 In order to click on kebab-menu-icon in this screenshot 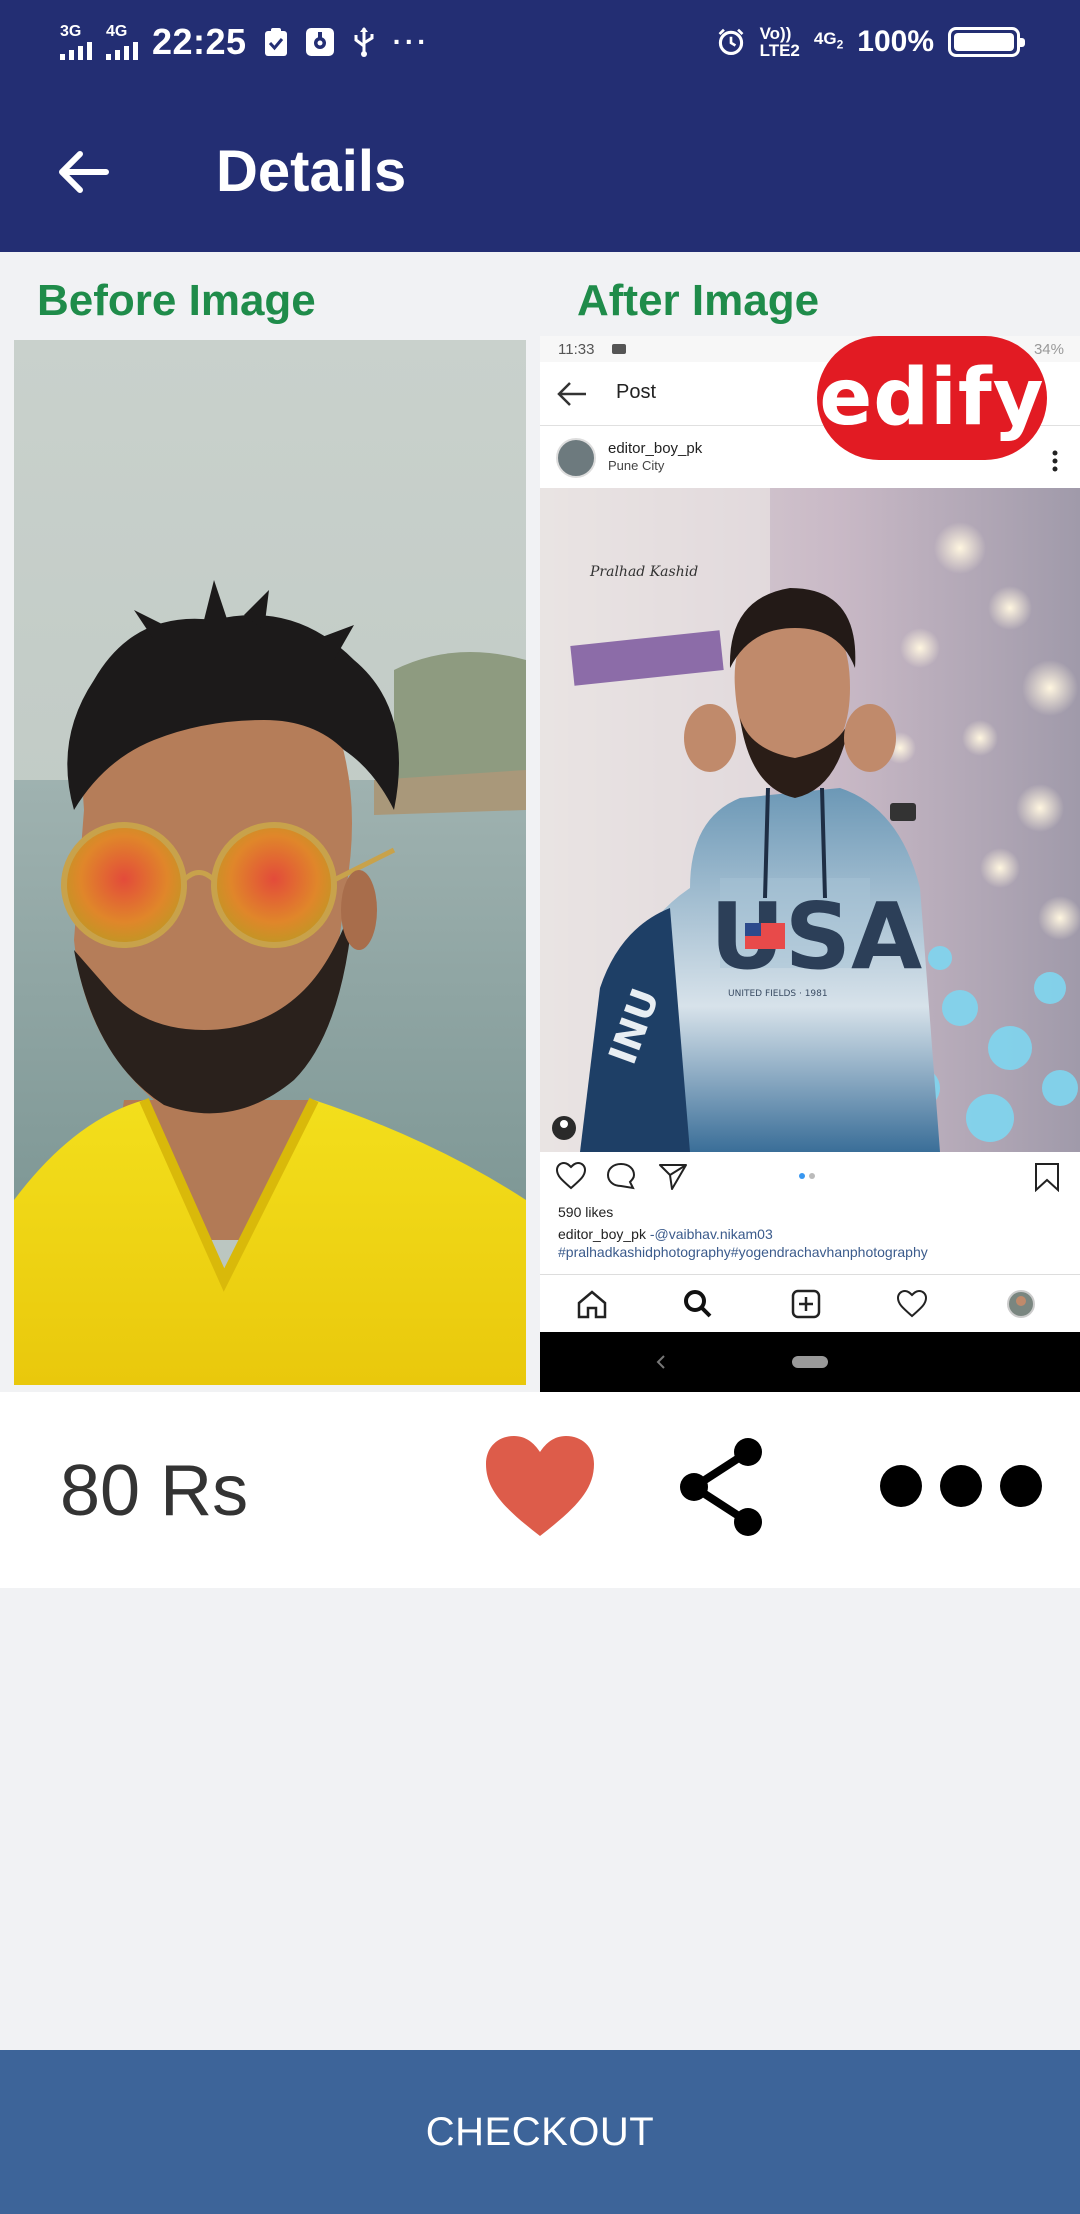, I will do `click(1055, 461)`.